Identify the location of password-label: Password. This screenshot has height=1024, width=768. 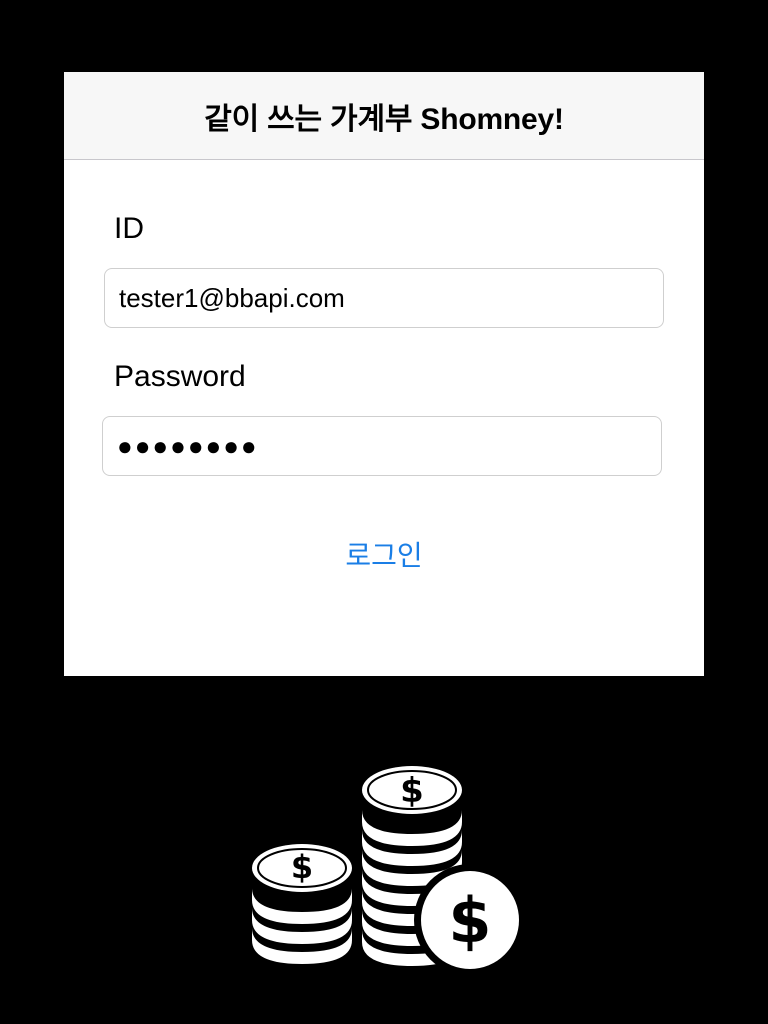
(180, 376).